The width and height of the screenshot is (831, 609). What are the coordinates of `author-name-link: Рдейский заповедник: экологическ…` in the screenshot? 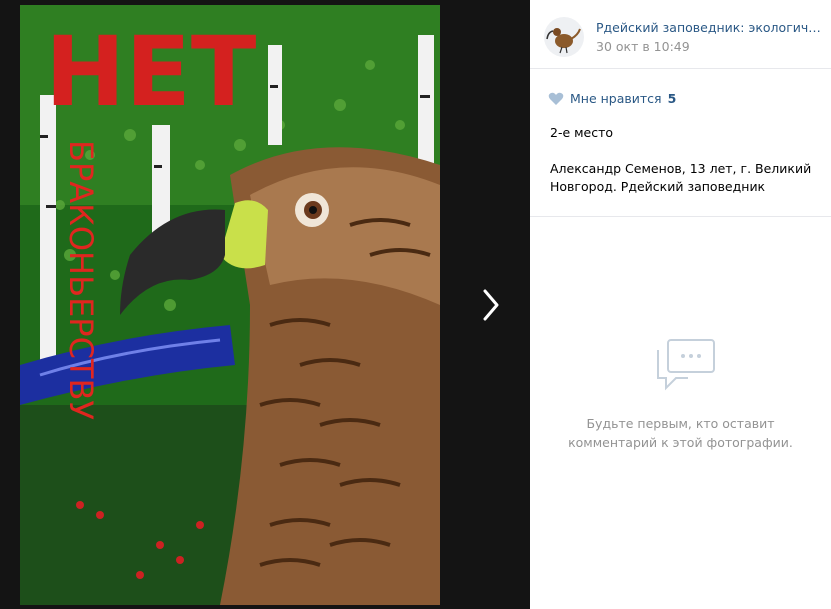 It's located at (710, 27).